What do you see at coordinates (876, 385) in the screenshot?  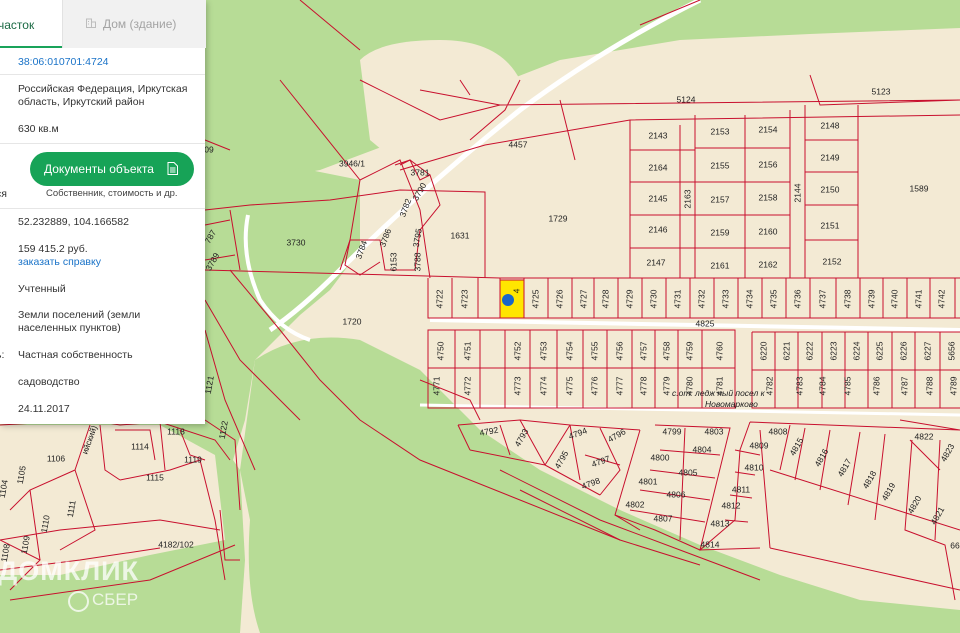 I see `parcel-label: 4786` at bounding box center [876, 385].